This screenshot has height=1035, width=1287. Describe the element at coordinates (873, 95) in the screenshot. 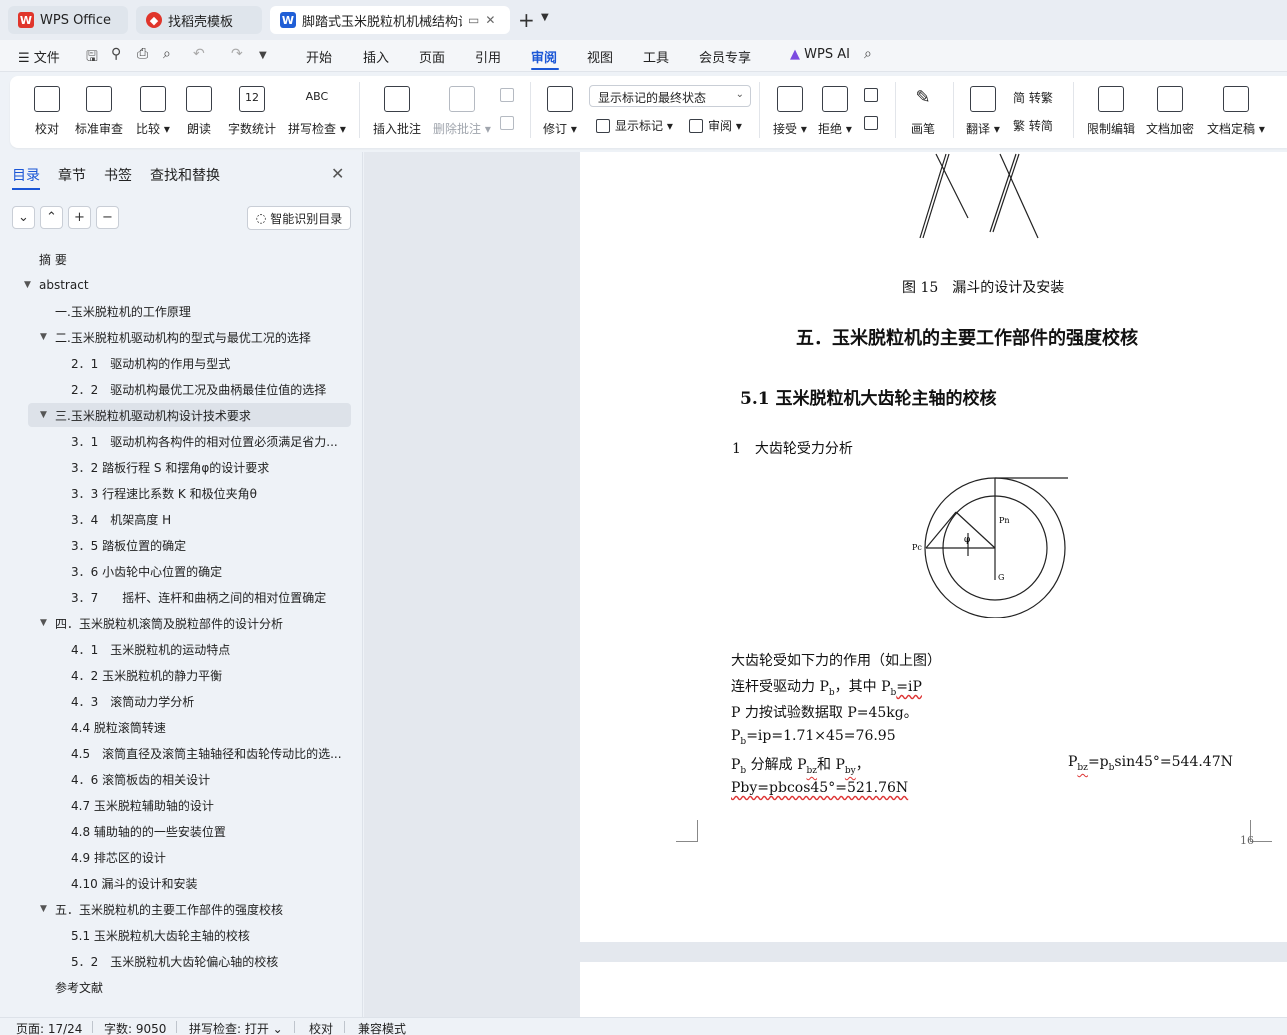

I see `prev-change-icon` at that location.